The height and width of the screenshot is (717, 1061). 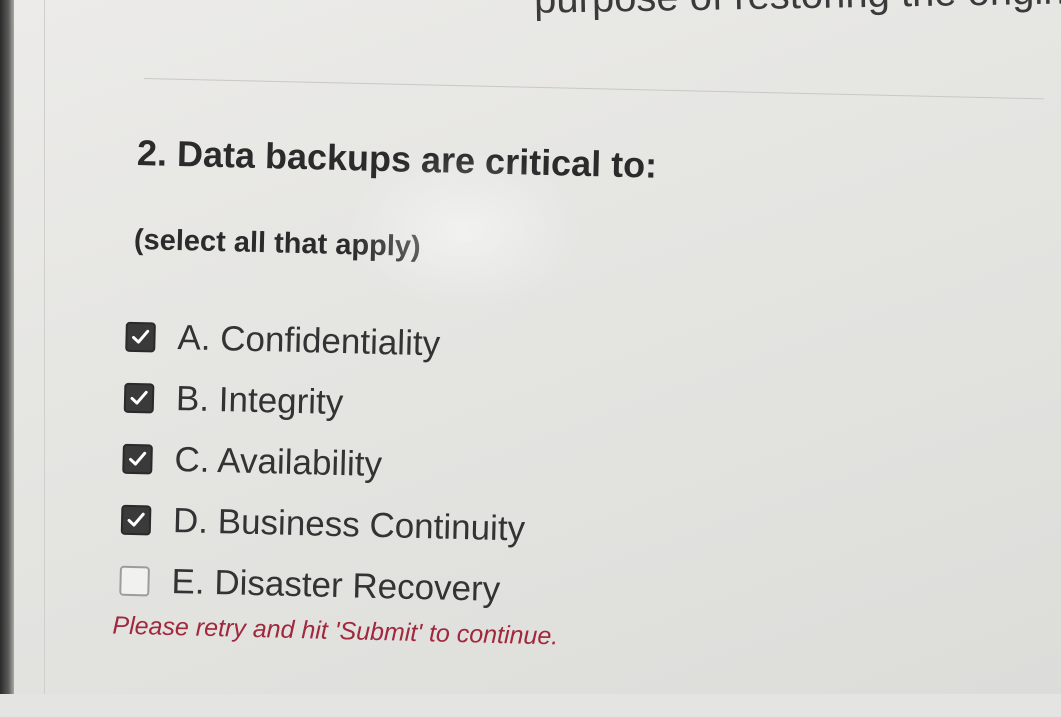 I want to click on checkbox-integrity, so click(x=139, y=397).